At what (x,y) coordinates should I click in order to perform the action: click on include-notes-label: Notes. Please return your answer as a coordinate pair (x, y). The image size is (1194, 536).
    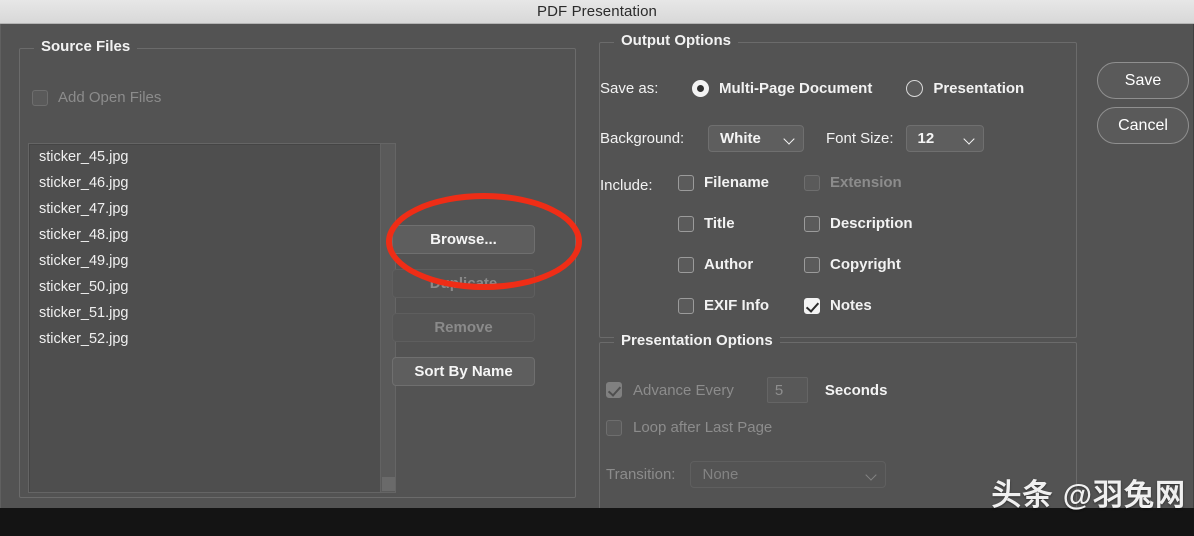
    Looking at the image, I should click on (851, 305).